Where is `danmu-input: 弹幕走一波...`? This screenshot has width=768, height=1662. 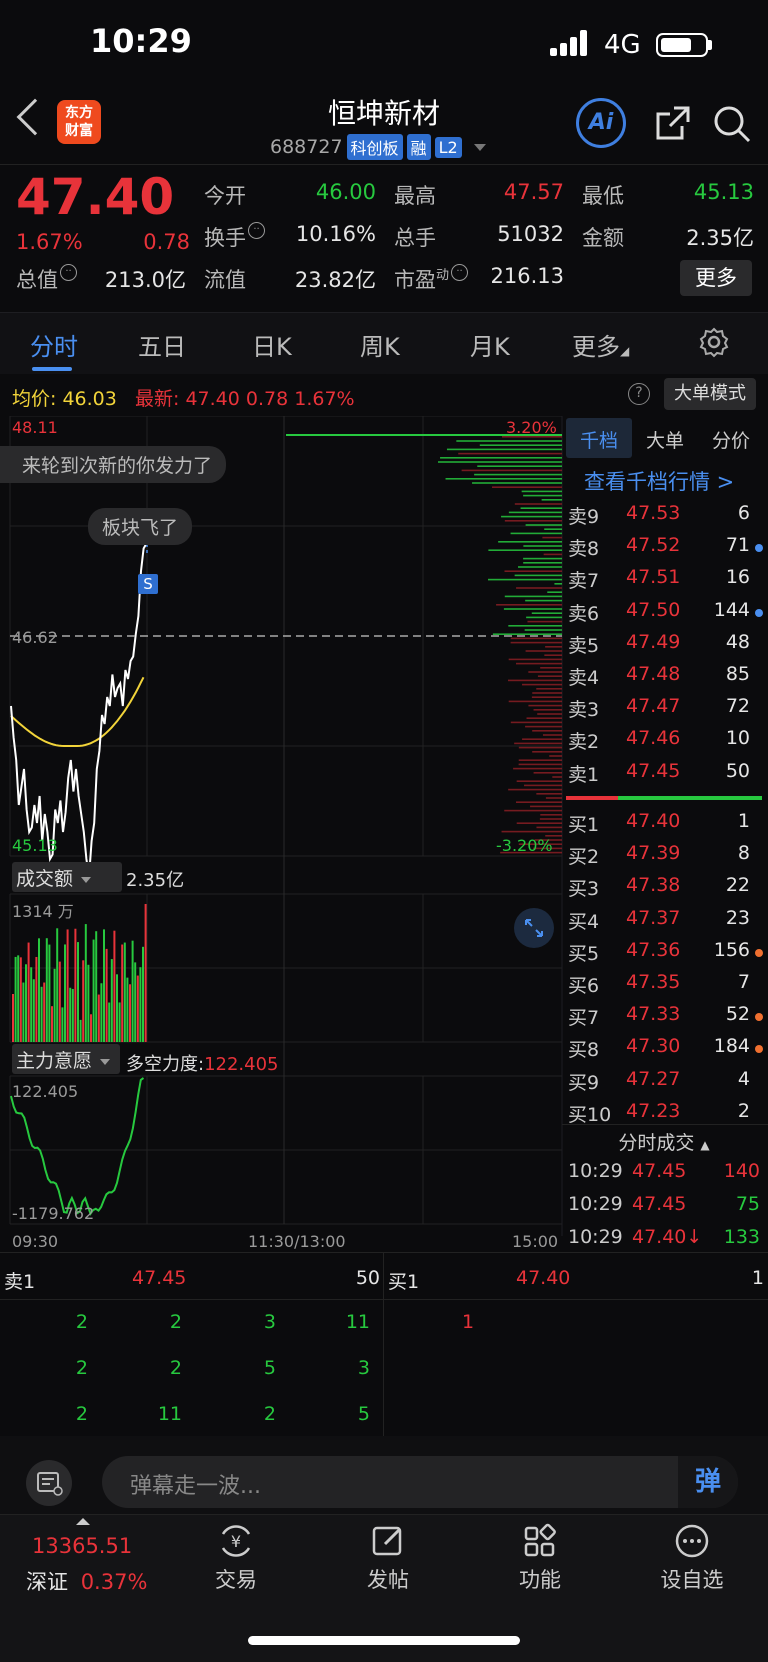 danmu-input: 弹幕走一波... is located at coordinates (420, 1482).